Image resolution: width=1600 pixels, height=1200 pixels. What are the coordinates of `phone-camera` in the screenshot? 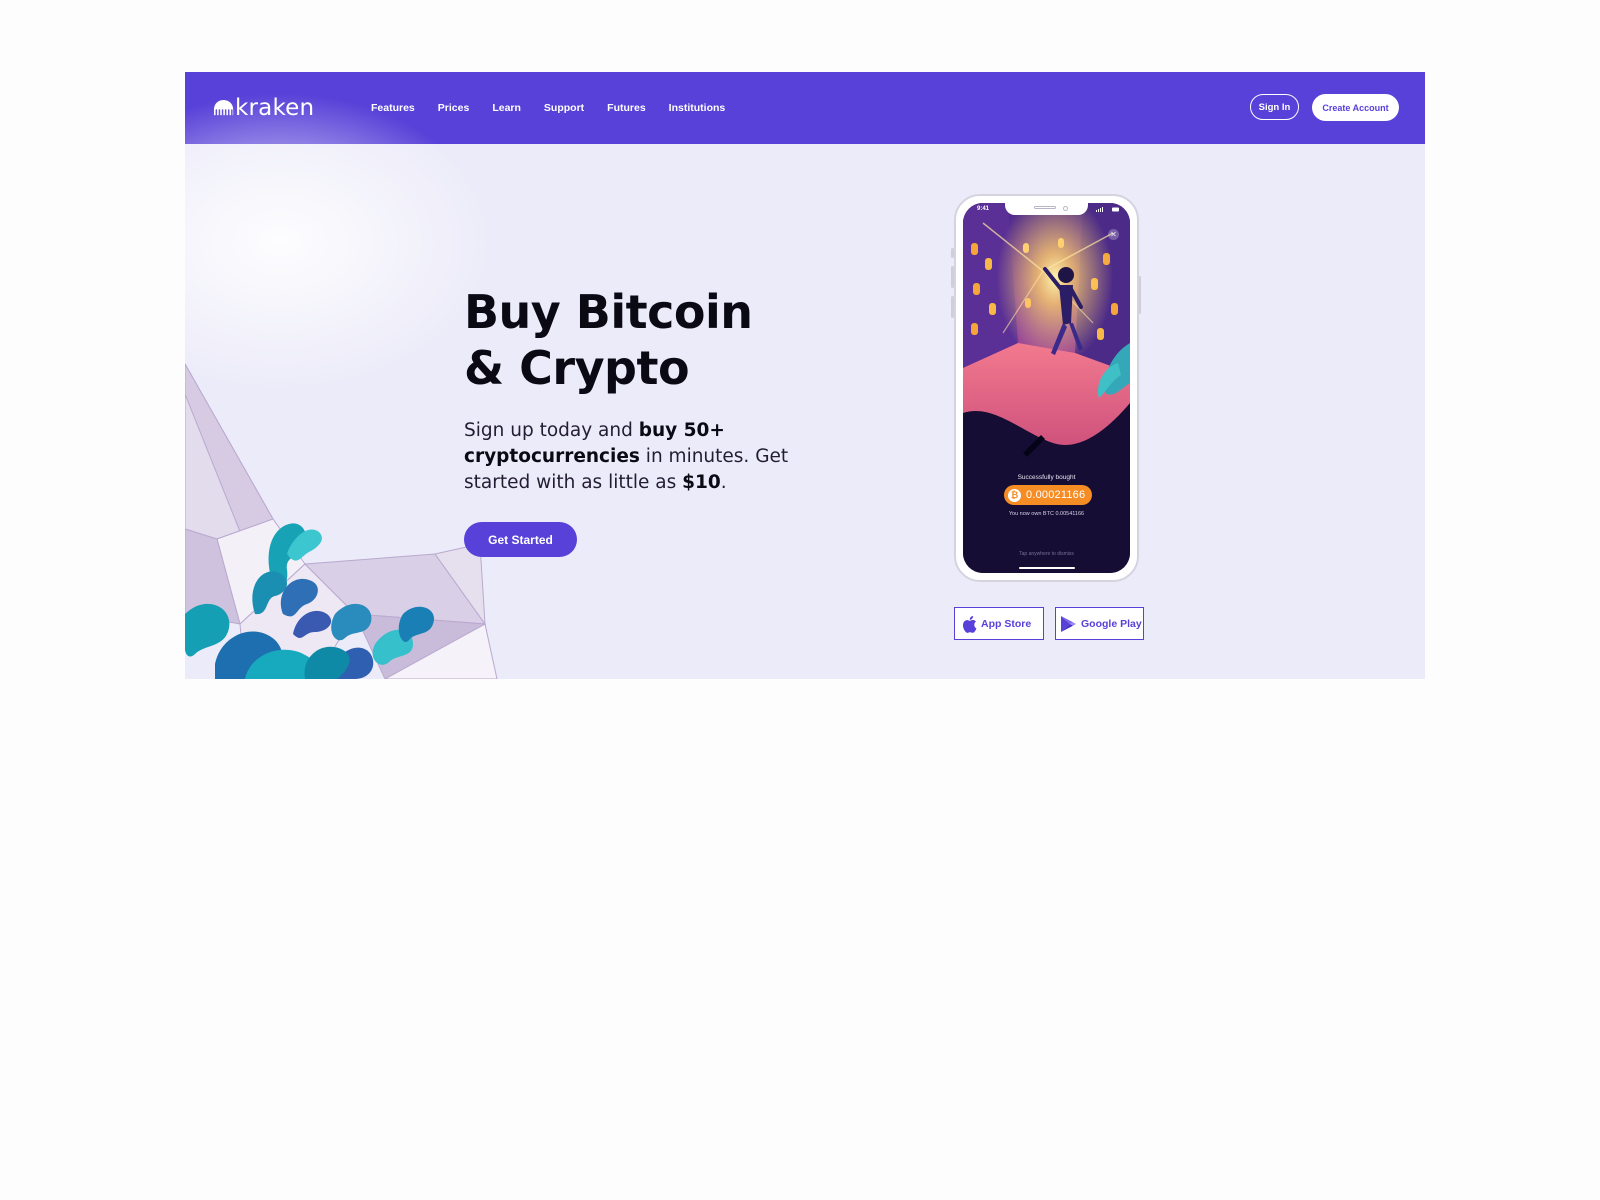 It's located at (1065, 208).